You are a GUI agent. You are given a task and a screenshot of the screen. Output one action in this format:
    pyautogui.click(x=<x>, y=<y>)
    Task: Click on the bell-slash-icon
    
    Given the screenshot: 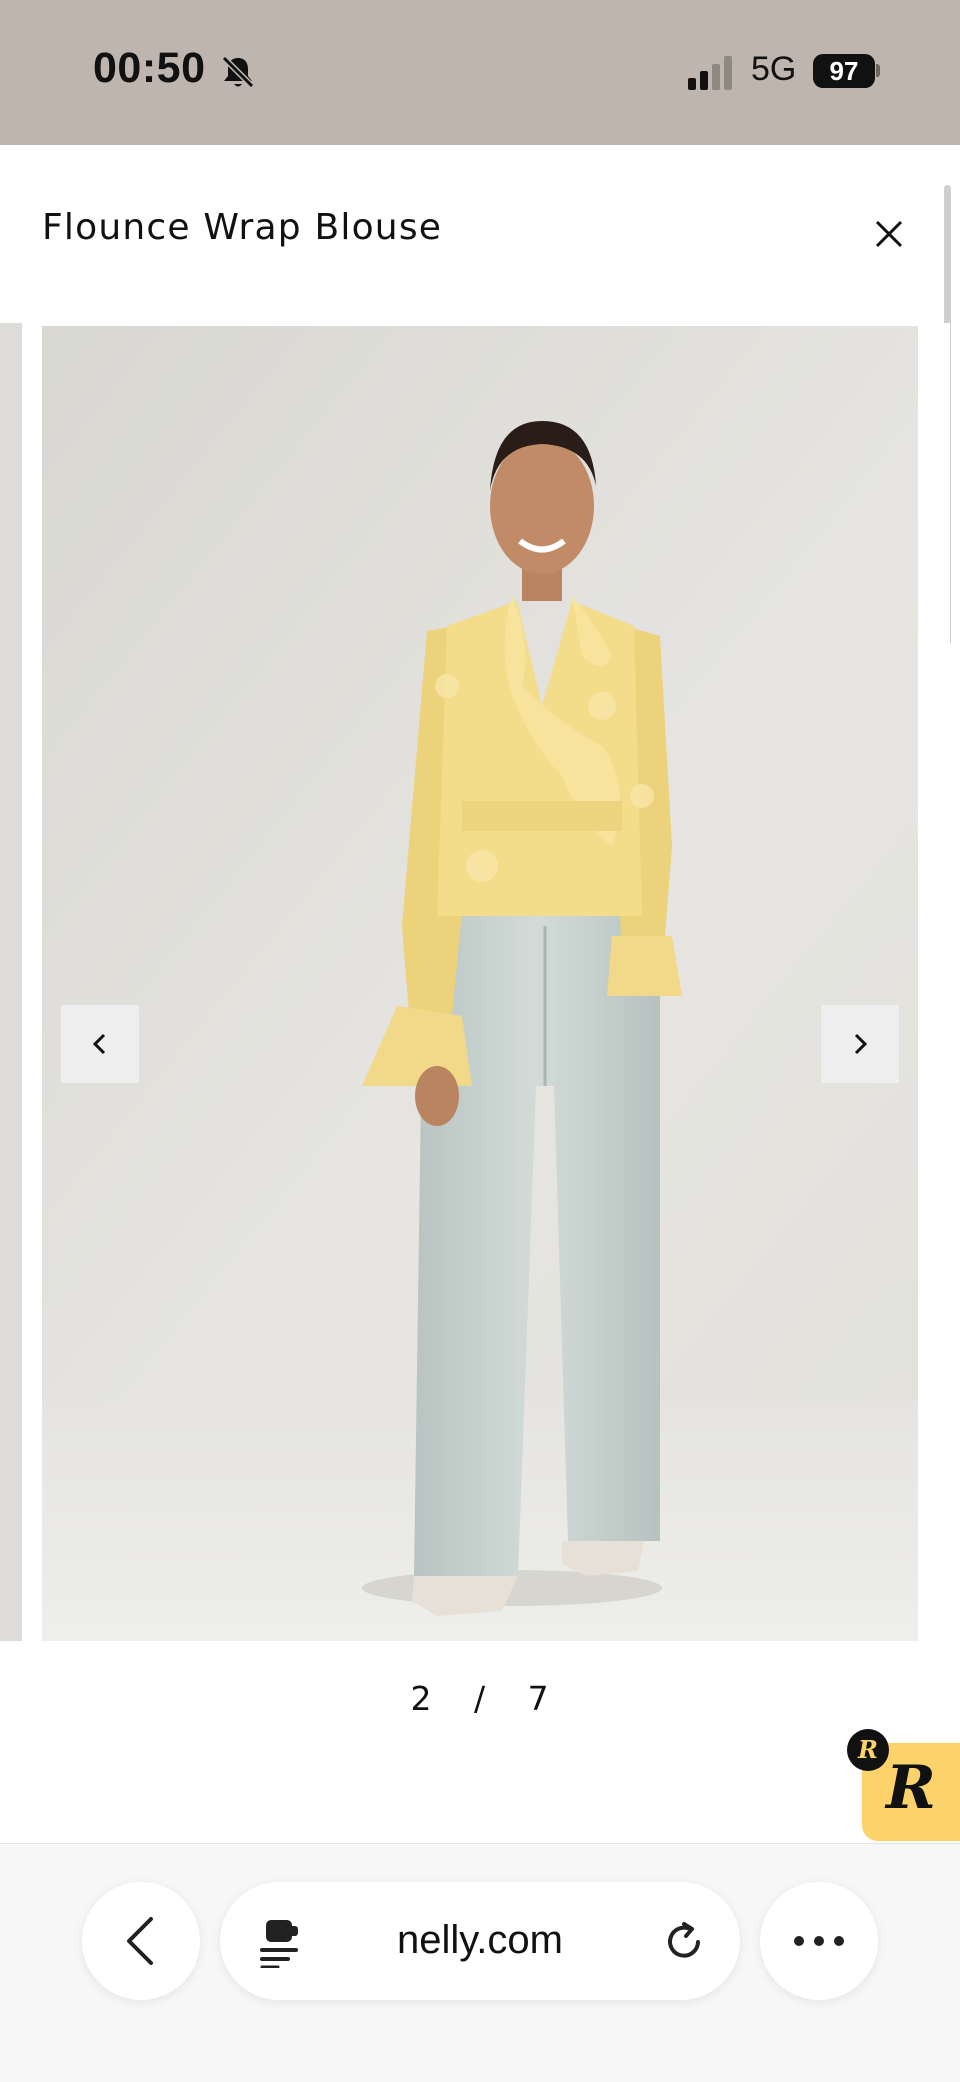 What is the action you would take?
    pyautogui.click(x=238, y=72)
    